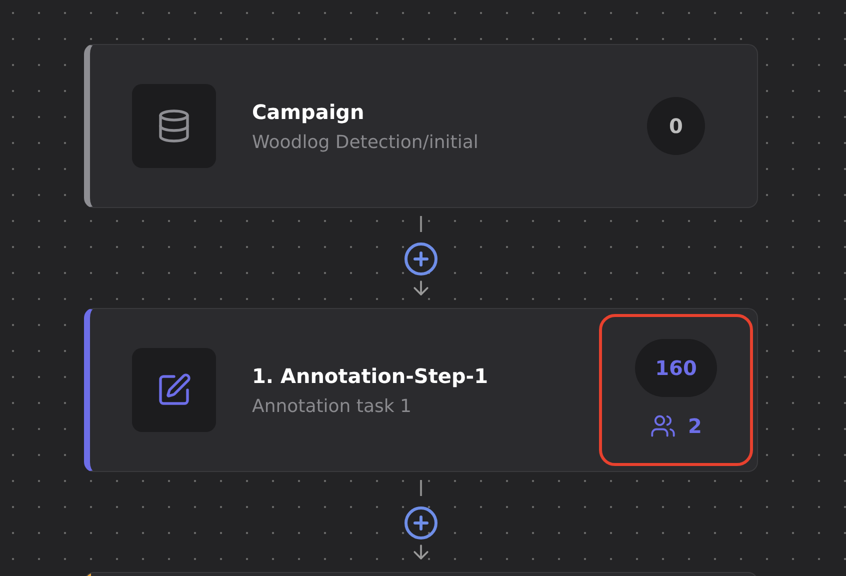 The image size is (846, 576). I want to click on step-title: 1. Annotation-Step-1, so click(370, 376).